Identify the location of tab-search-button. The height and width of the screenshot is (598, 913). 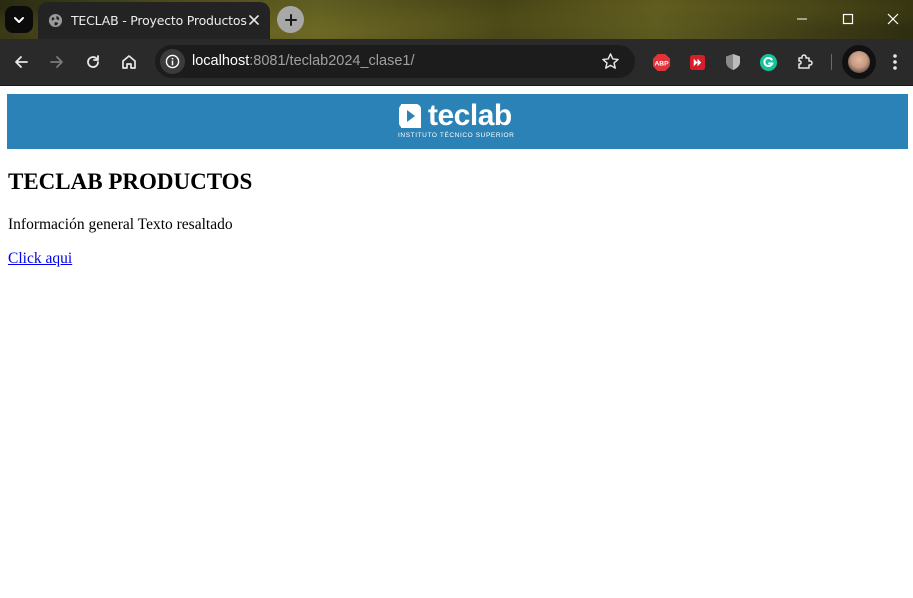
(19, 19).